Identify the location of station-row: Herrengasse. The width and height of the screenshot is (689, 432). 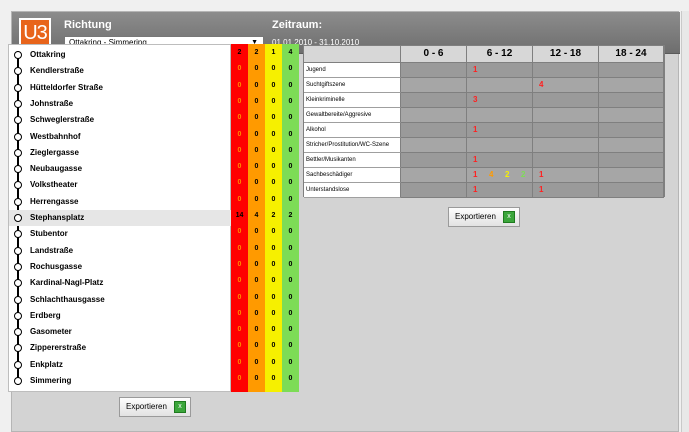
(120, 202).